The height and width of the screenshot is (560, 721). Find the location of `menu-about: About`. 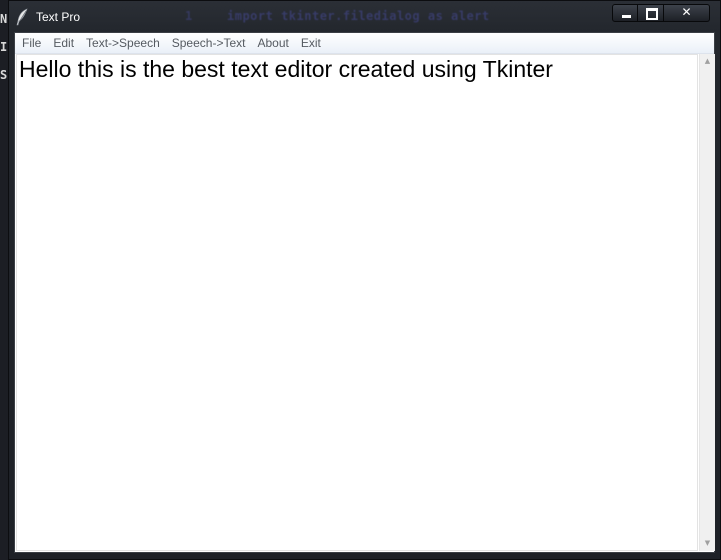

menu-about: About is located at coordinates (272, 43).